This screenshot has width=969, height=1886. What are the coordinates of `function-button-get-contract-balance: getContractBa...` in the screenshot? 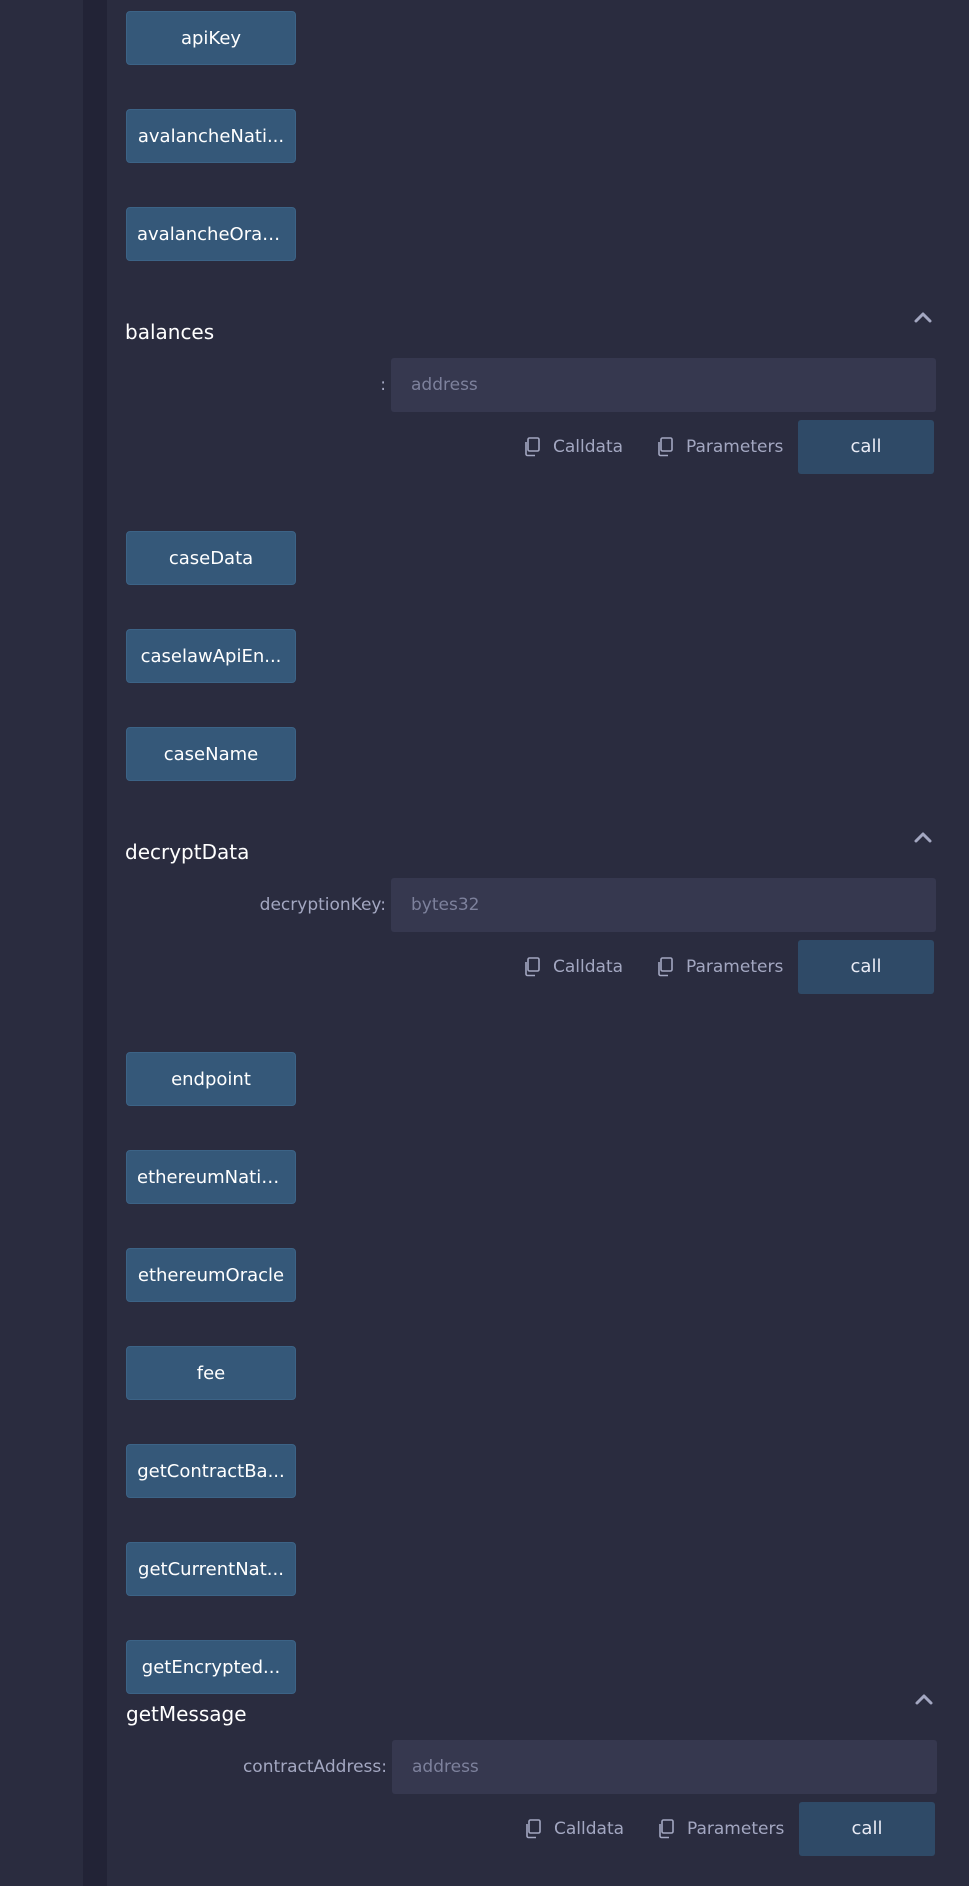 It's located at (211, 1471).